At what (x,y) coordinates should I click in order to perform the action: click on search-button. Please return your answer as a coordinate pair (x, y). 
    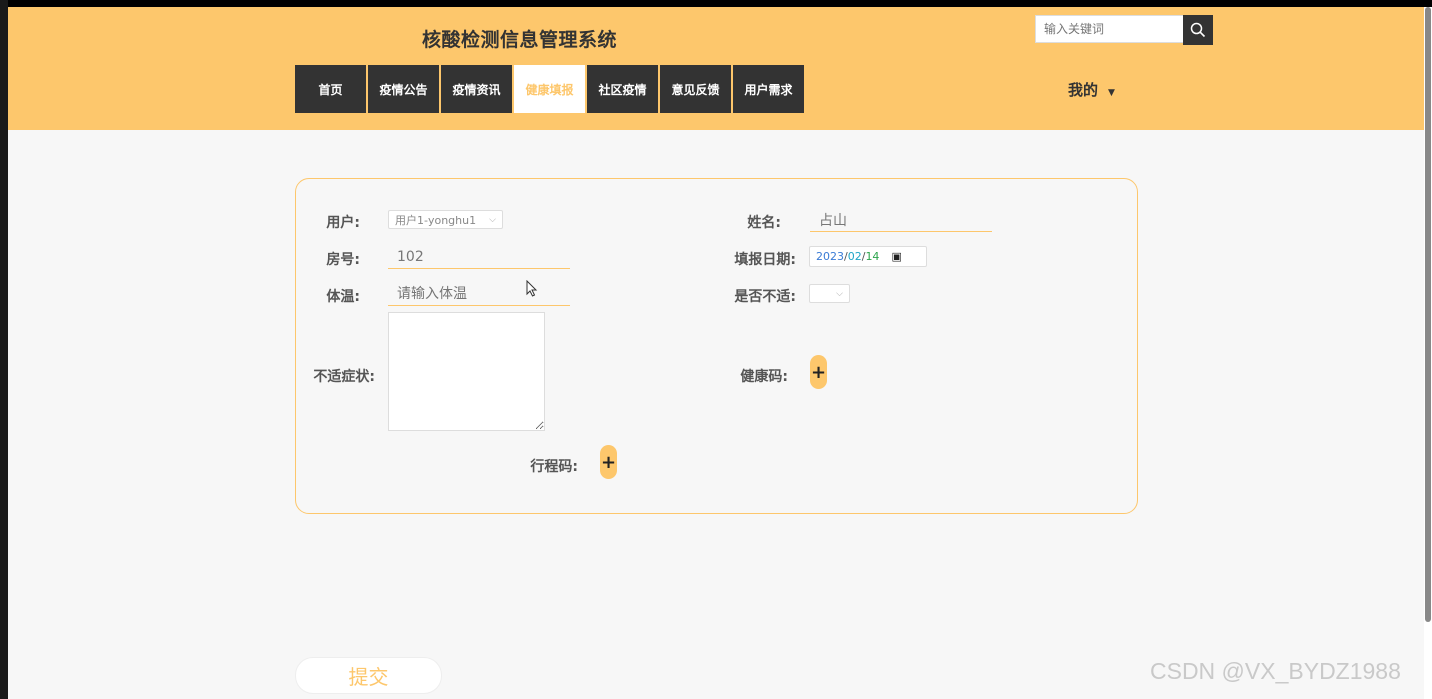
    Looking at the image, I should click on (1198, 30).